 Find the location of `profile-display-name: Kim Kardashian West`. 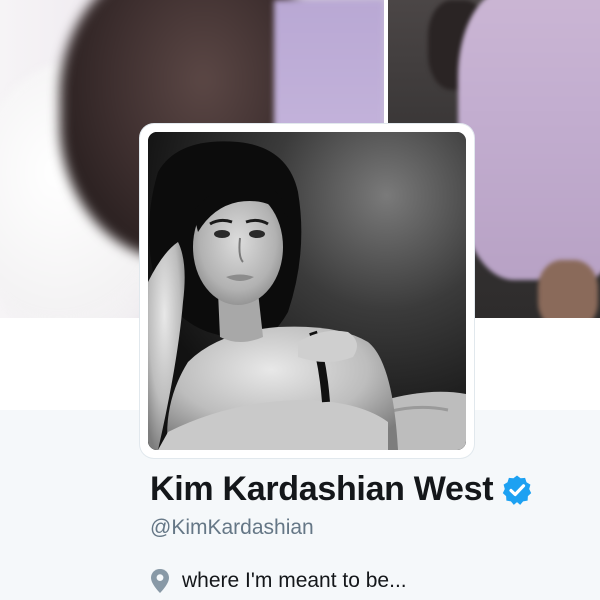

profile-display-name: Kim Kardashian West is located at coordinates (341, 489).